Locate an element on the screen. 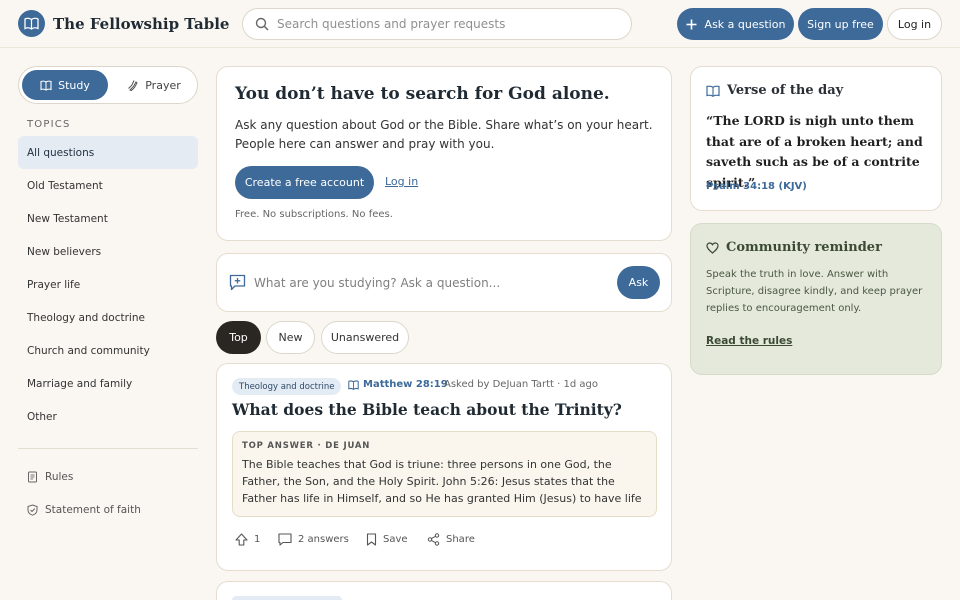 The image size is (960, 600). statement-of-faith-label: Statement of faith is located at coordinates (93, 510).